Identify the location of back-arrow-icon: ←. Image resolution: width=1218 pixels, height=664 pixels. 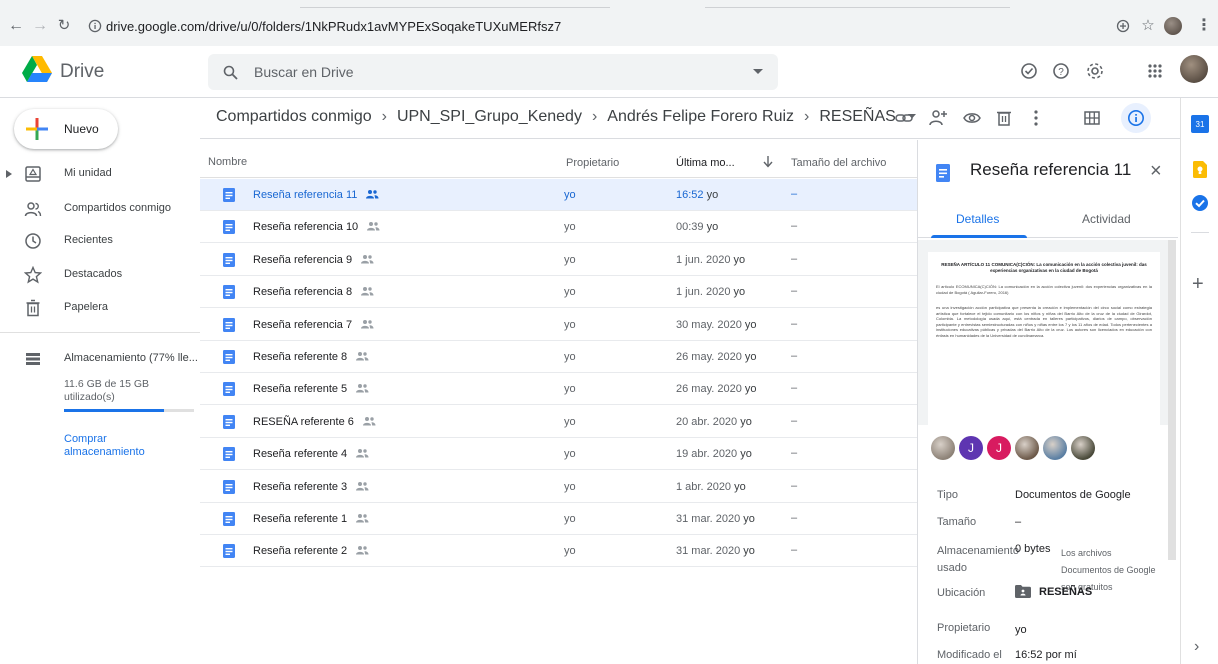
(16, 26).